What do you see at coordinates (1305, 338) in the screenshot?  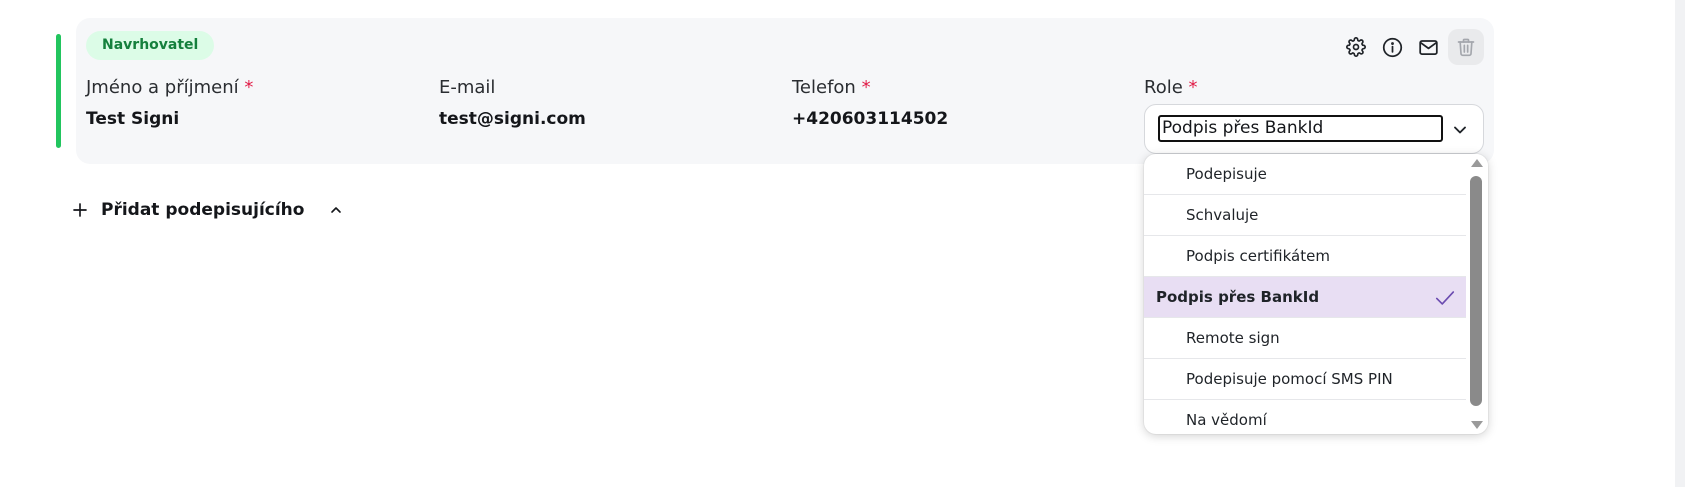 I see `role-option: Remote sign` at bounding box center [1305, 338].